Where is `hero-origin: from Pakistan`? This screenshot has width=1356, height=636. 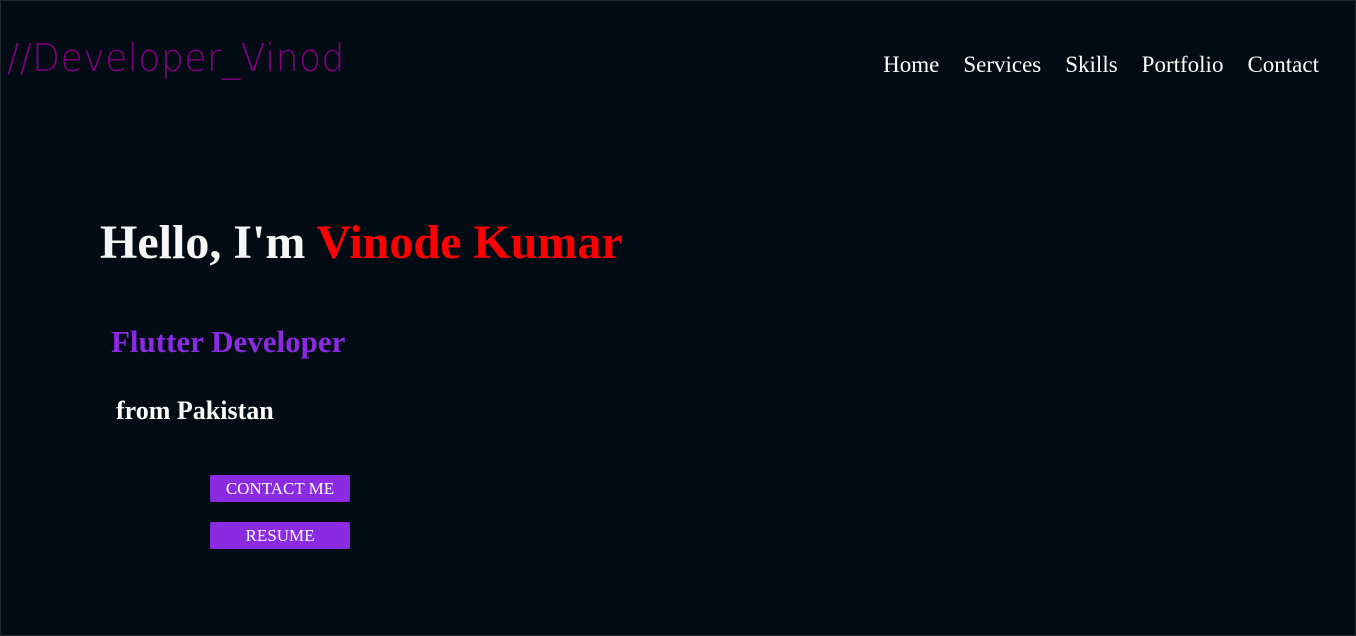 hero-origin: from Pakistan is located at coordinates (195, 410).